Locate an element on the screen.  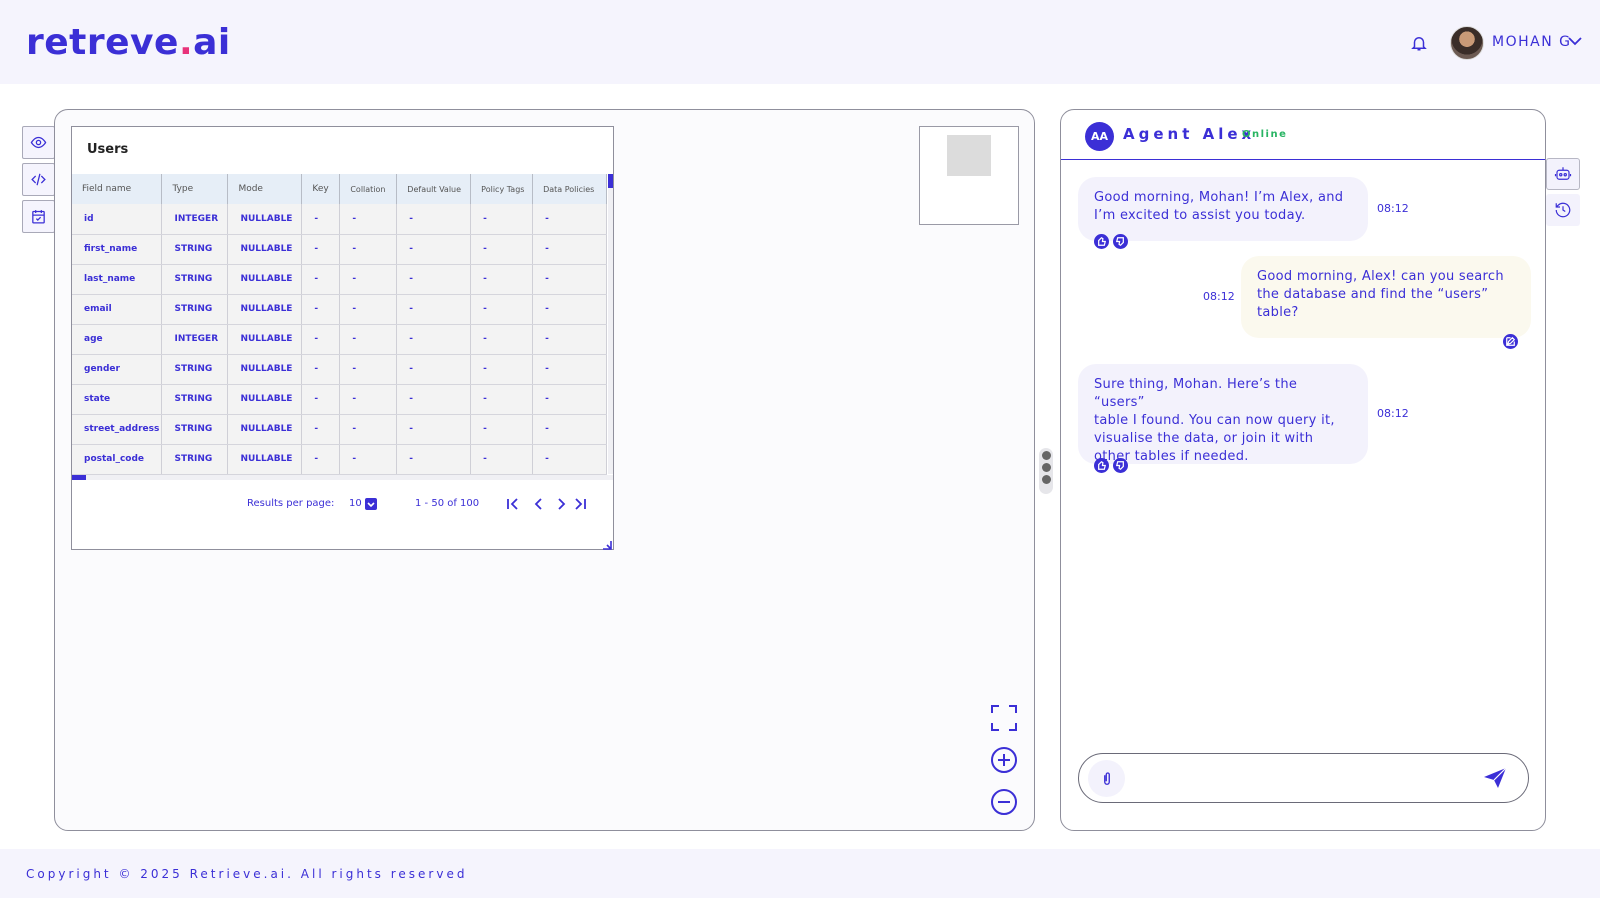
agent-avatar: AA is located at coordinates (1099, 136).